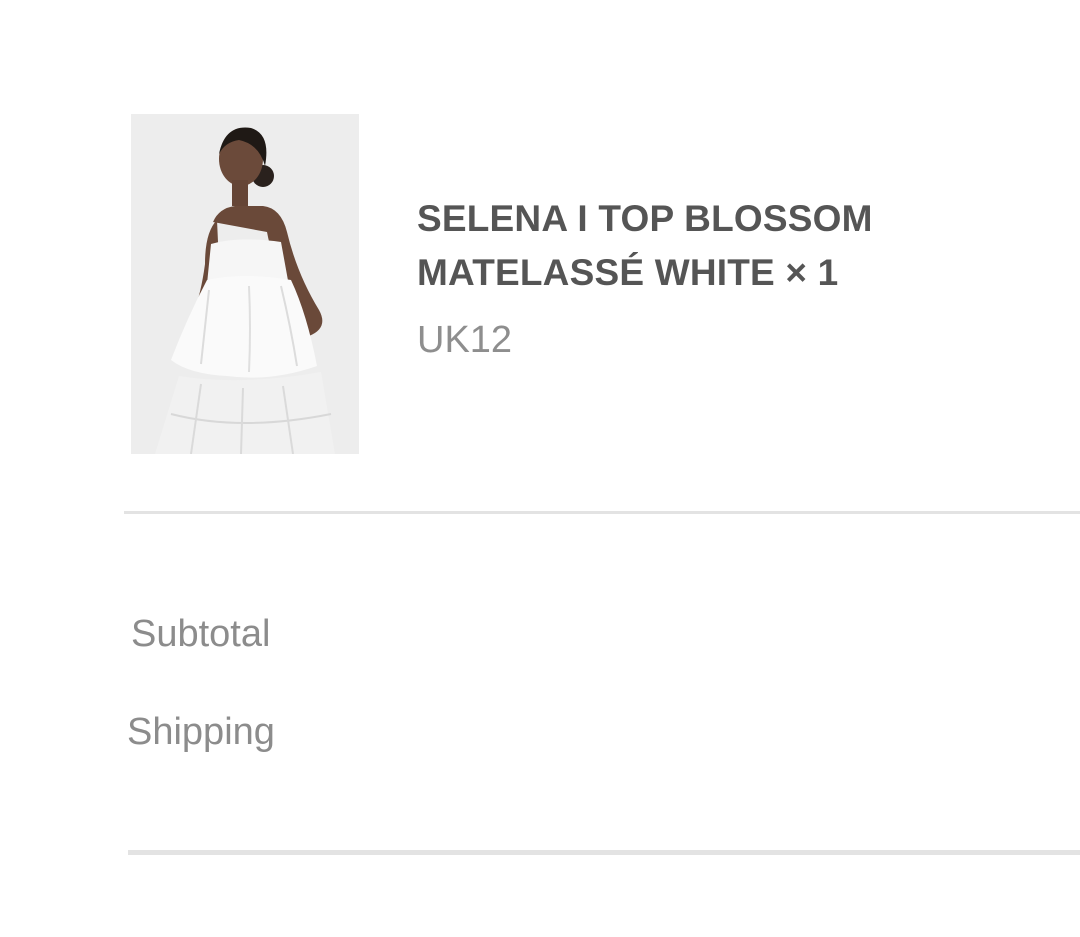 The width and height of the screenshot is (1080, 937). What do you see at coordinates (645, 218) in the screenshot?
I see `product-title-line-1: SELENA I TOP BLOSSOM` at bounding box center [645, 218].